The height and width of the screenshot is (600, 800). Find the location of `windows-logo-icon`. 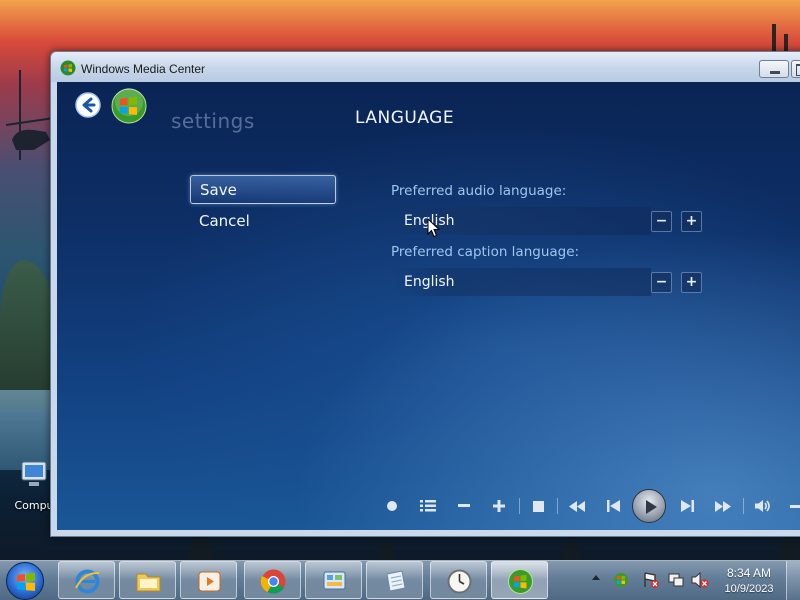

windows-logo-icon is located at coordinates (26, 581).